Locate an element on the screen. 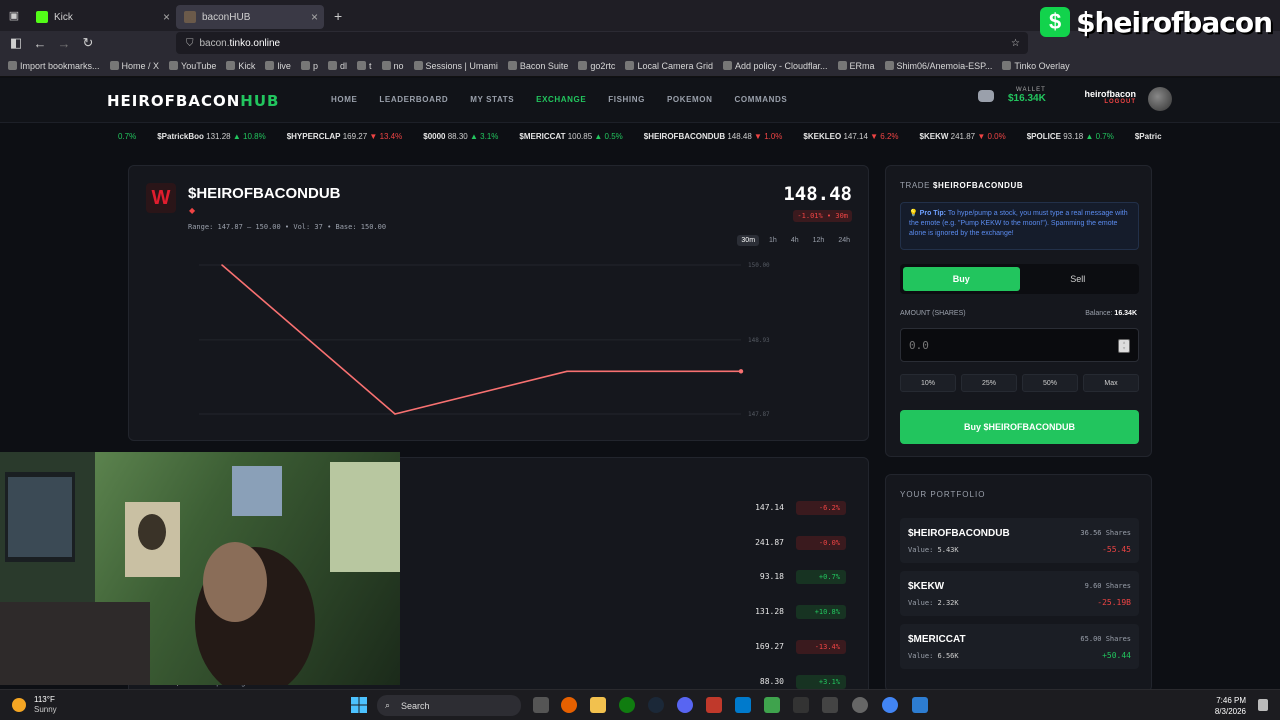  address-bar: ⛉ bacon. tinko.online ☆ is located at coordinates (602, 43).